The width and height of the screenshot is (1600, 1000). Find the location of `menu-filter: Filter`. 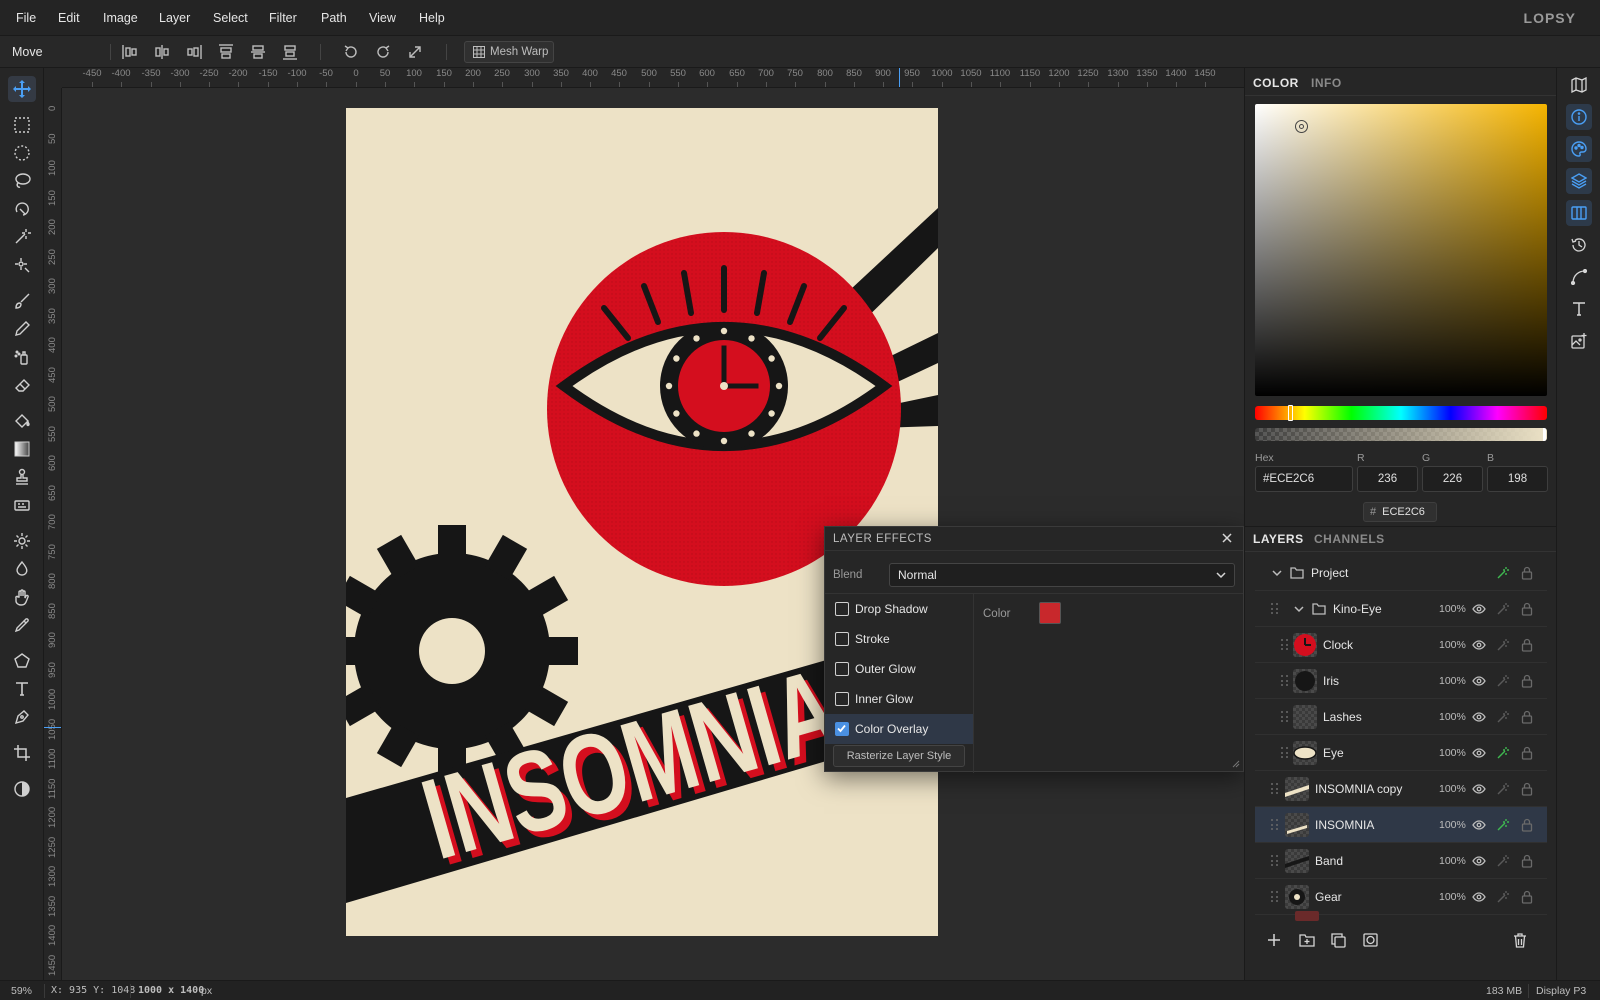

menu-filter: Filter is located at coordinates (283, 18).